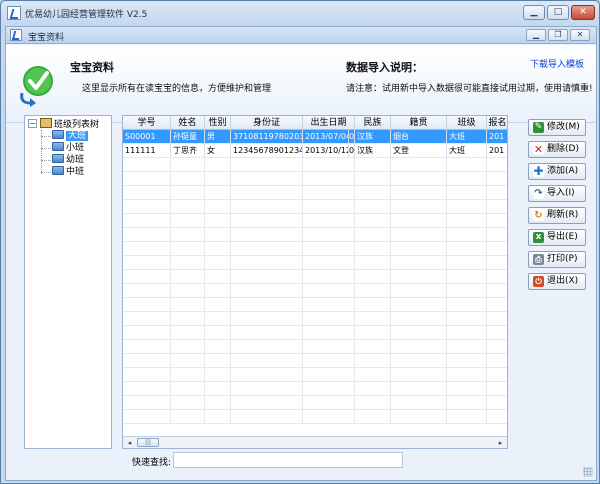 The height and width of the screenshot is (484, 600). I want to click on edit-button: ✎ 修改(M), so click(557, 127).